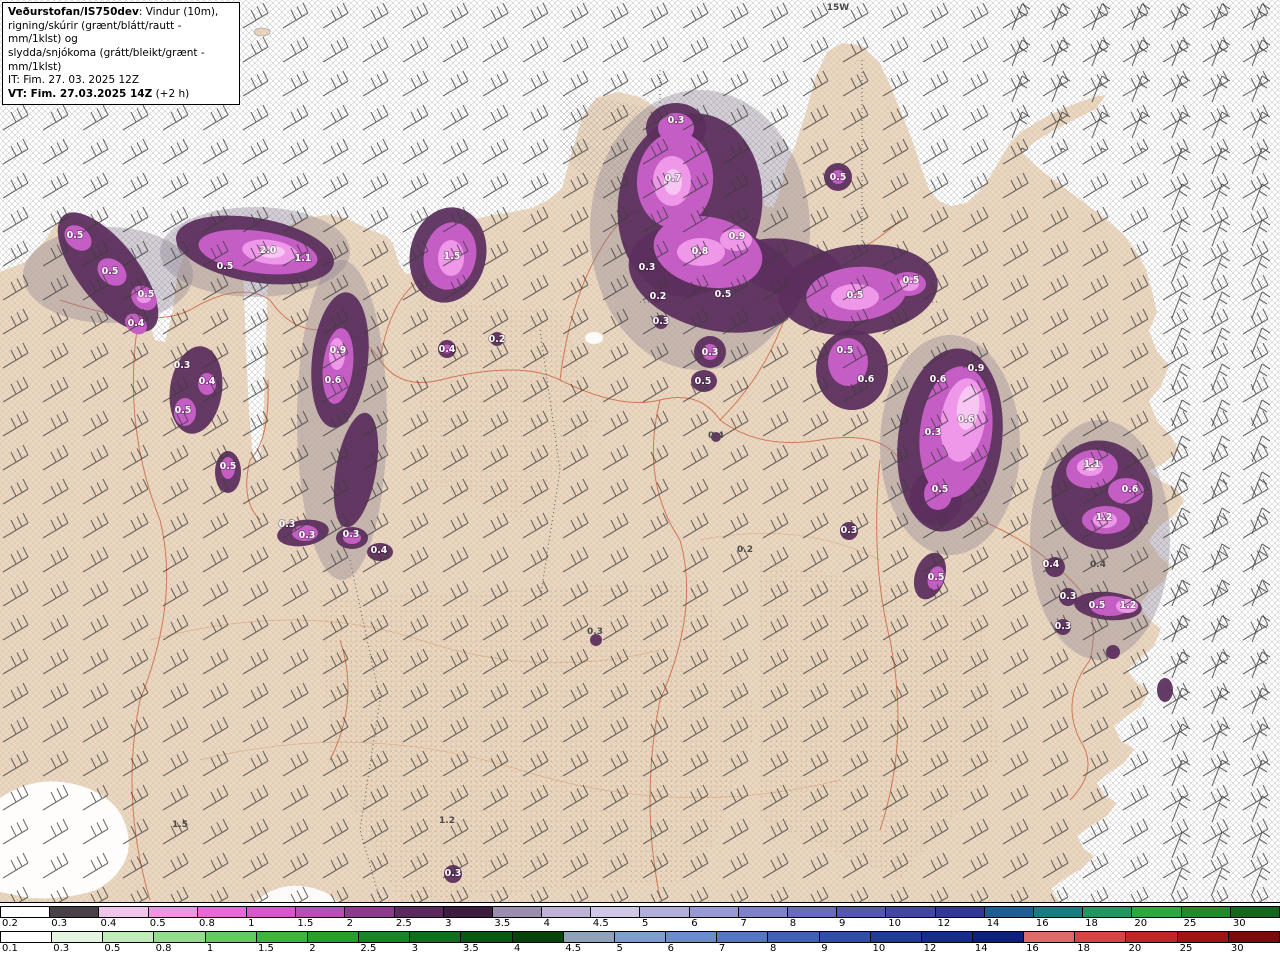 This screenshot has width=1280, height=958. I want to click on precip-value-label: 15W, so click(838, 8).